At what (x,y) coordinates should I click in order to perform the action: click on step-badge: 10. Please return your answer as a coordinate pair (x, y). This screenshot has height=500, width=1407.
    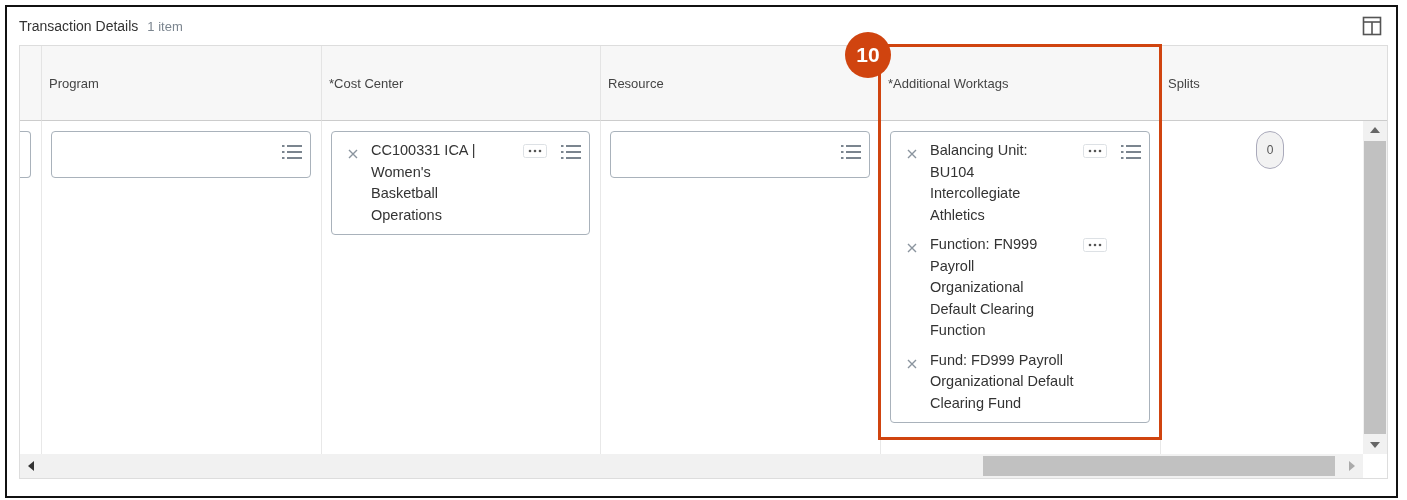
    Looking at the image, I should click on (868, 55).